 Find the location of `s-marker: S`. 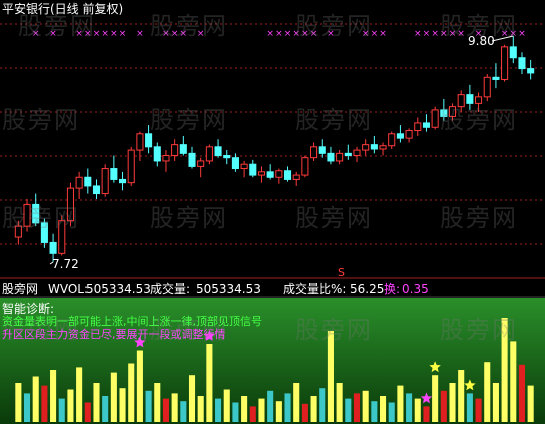

s-marker: S is located at coordinates (341, 272).